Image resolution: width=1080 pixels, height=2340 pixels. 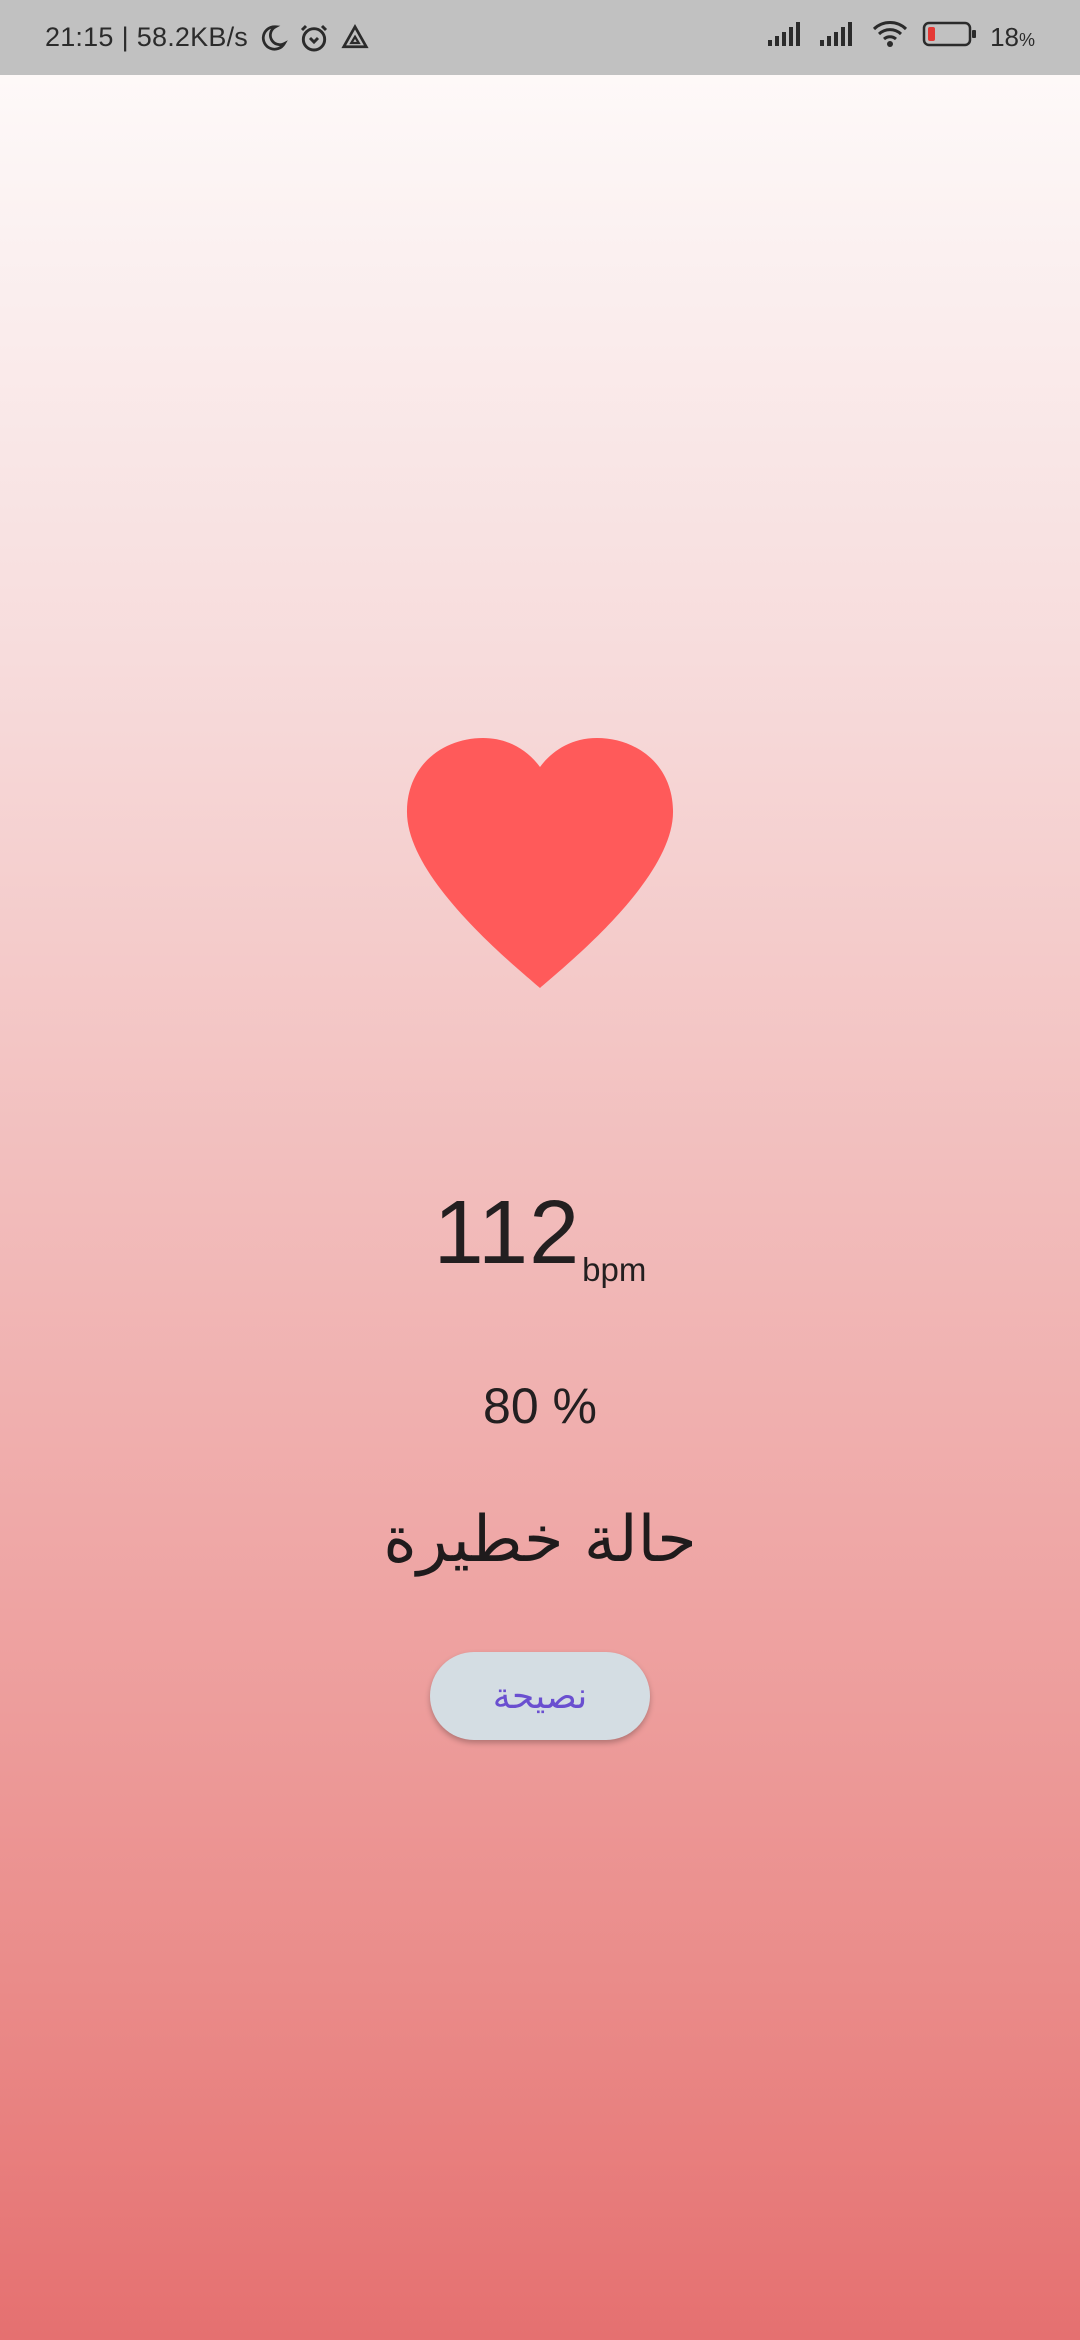 What do you see at coordinates (540, 1406) in the screenshot?
I see `percent-value: 80 %` at bounding box center [540, 1406].